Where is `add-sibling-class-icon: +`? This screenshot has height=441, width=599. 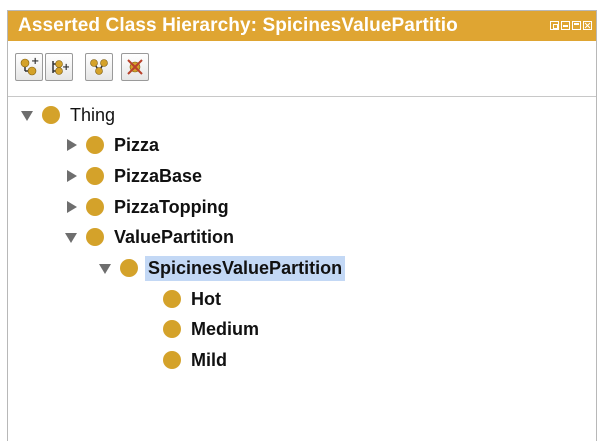 add-sibling-class-icon: + is located at coordinates (60, 67).